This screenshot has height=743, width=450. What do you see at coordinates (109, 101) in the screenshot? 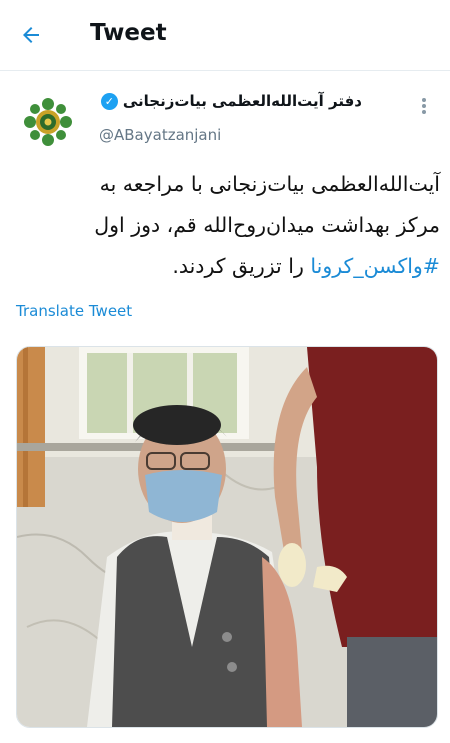
I see `verified-badge-icon: ✓` at bounding box center [109, 101].